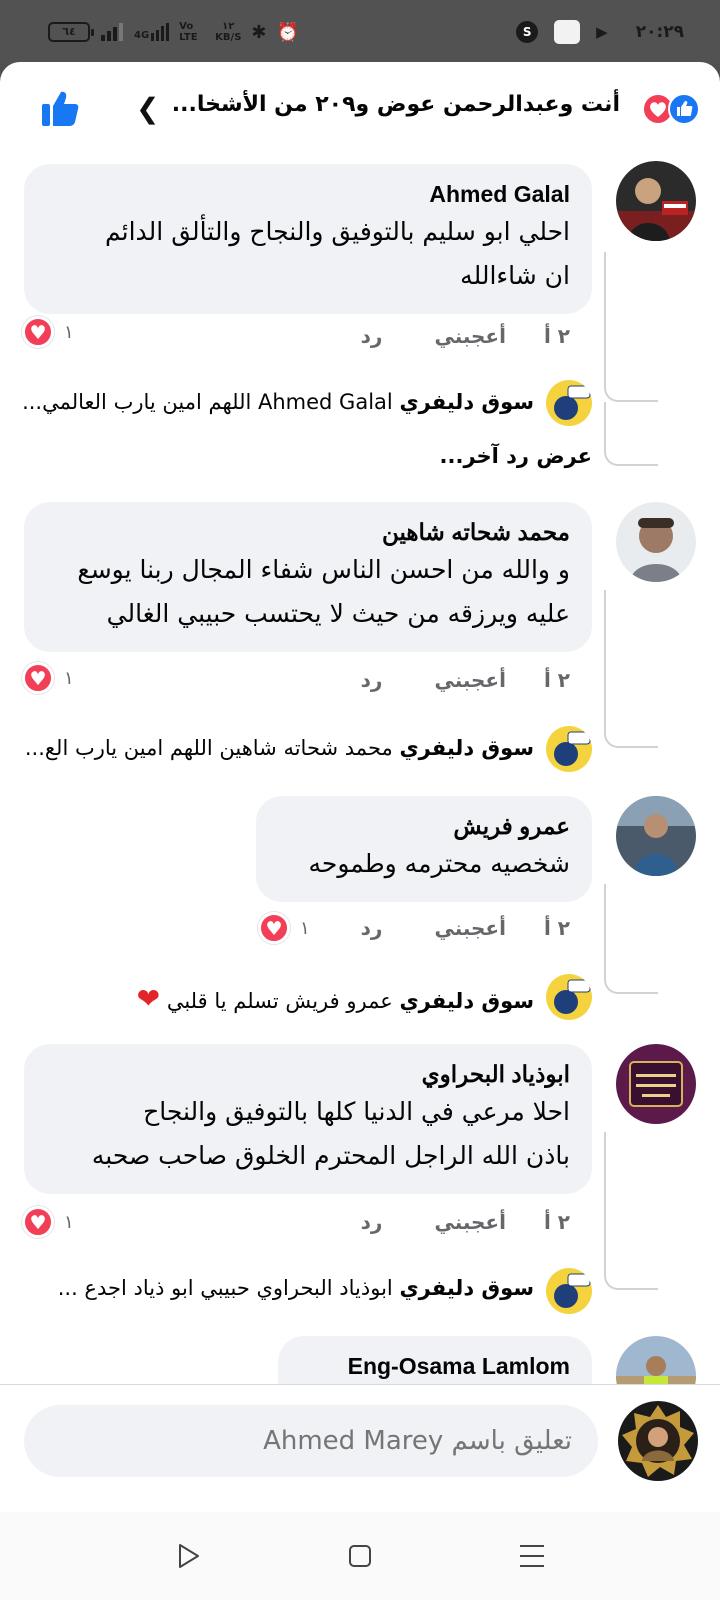 The height and width of the screenshot is (1600, 720). What do you see at coordinates (188, 1556) in the screenshot?
I see `back-icon` at bounding box center [188, 1556].